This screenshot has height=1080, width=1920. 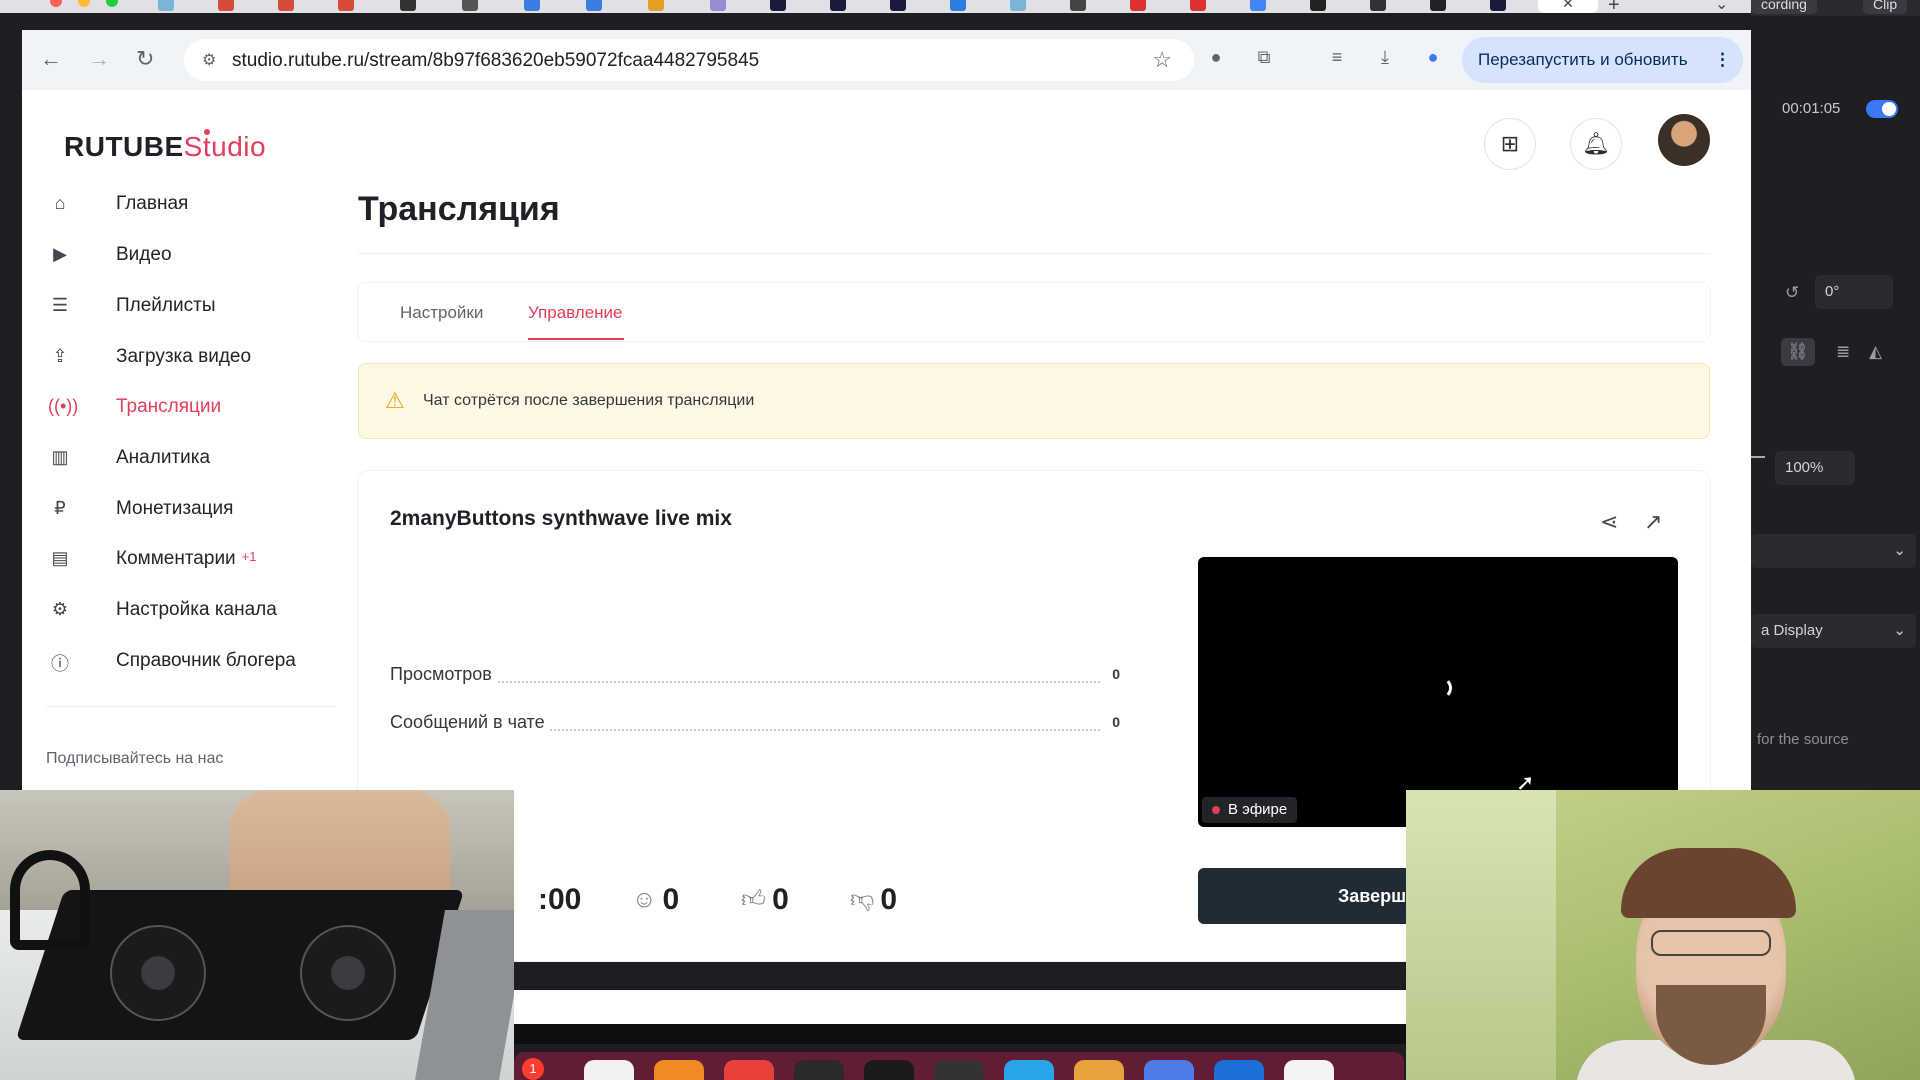 I want to click on profile-icon: ●, so click(x=1433, y=58).